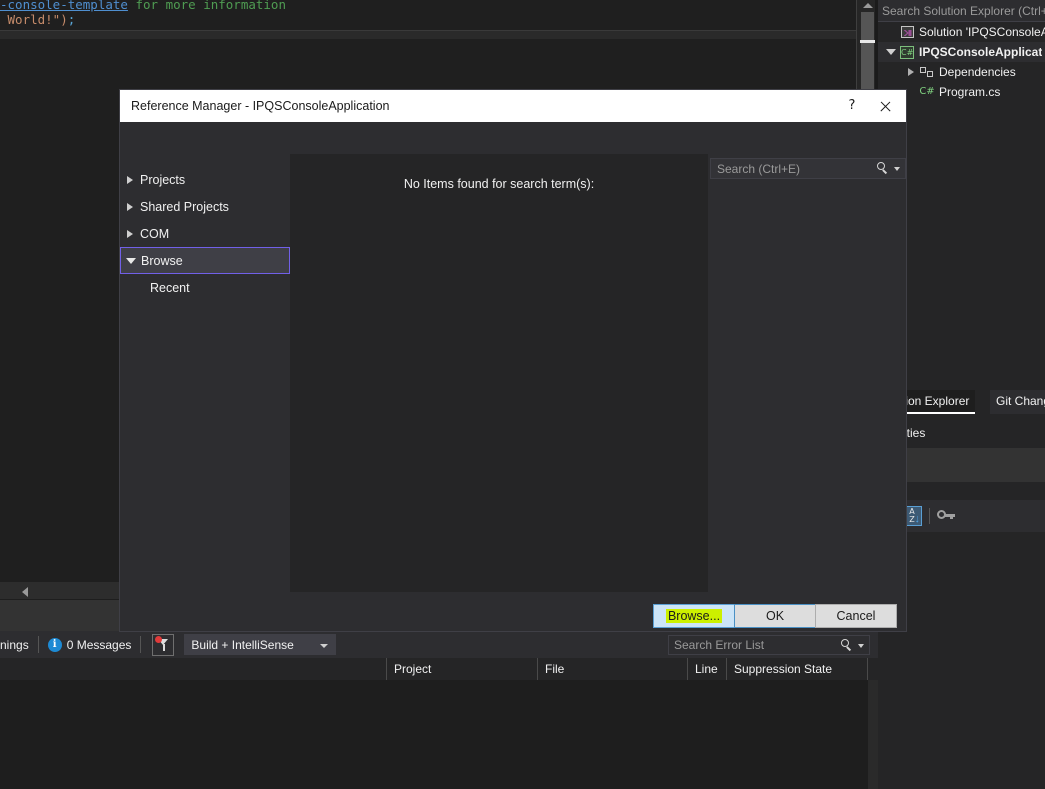 The image size is (1045, 789). Describe the element at coordinates (205, 179) in the screenshot. I see `category-projects: Projects` at that location.